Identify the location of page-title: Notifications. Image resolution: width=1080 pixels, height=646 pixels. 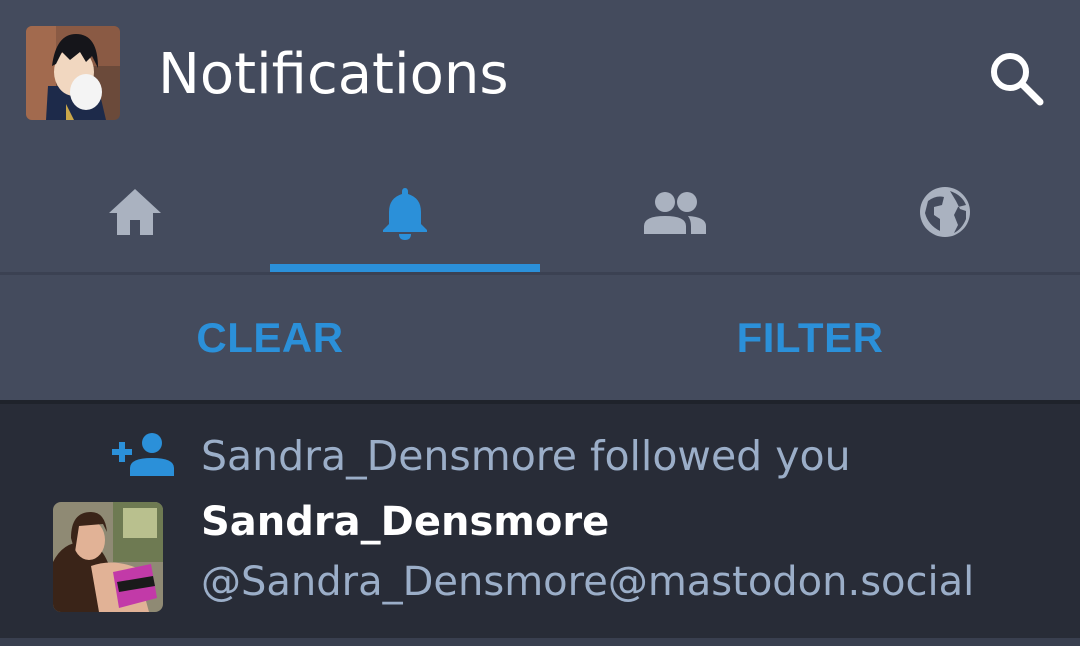
(333, 74).